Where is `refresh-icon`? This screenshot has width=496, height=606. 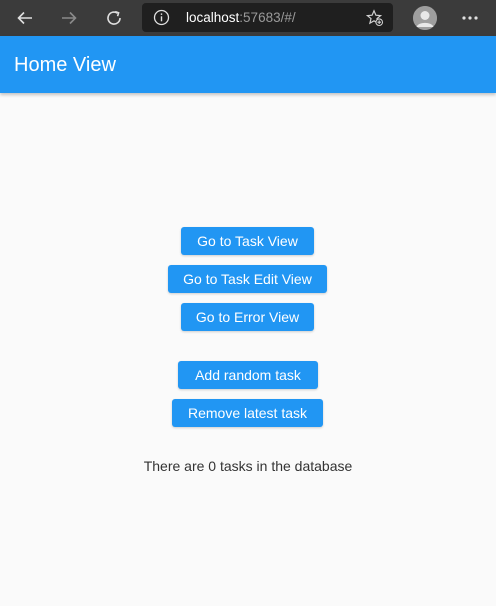
refresh-icon is located at coordinates (114, 17).